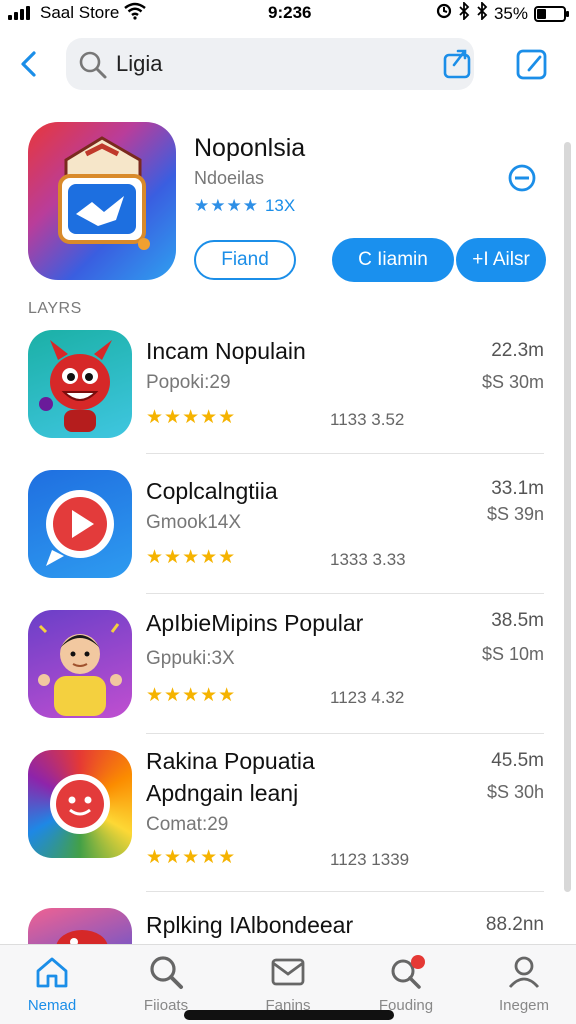 The height and width of the screenshot is (1024, 576). What do you see at coordinates (190, 658) in the screenshot?
I see `app-subtitle: Gppuki:3X` at bounding box center [190, 658].